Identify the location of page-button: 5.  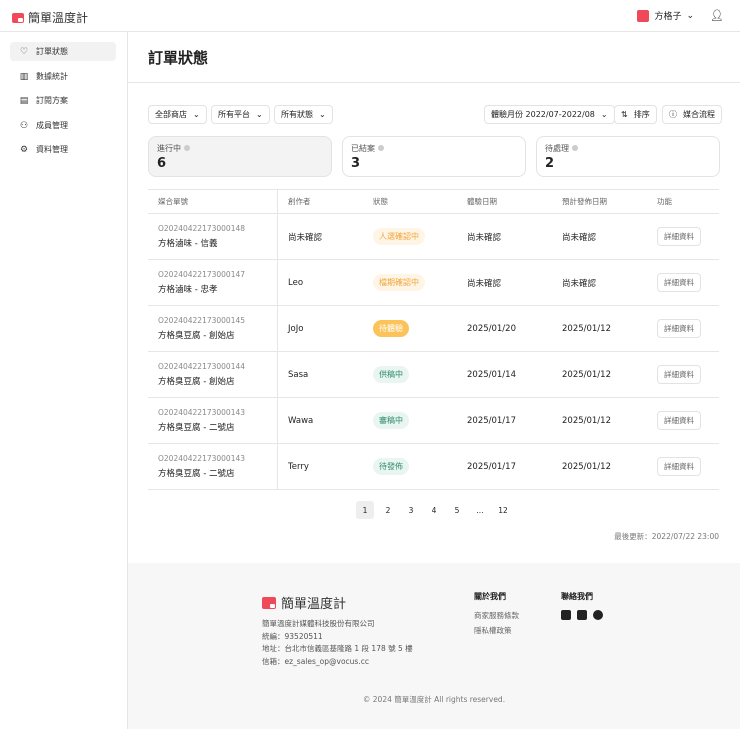
(457, 510).